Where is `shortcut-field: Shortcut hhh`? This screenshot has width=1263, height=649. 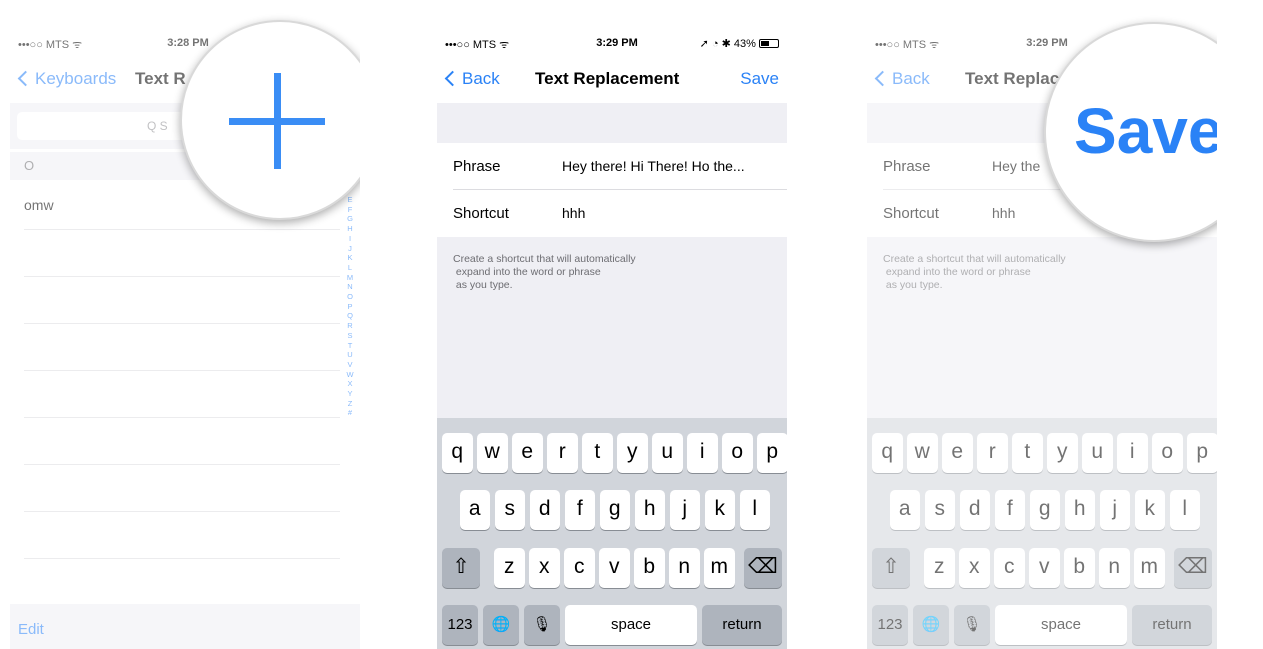
shortcut-field: Shortcut hhh is located at coordinates (612, 213).